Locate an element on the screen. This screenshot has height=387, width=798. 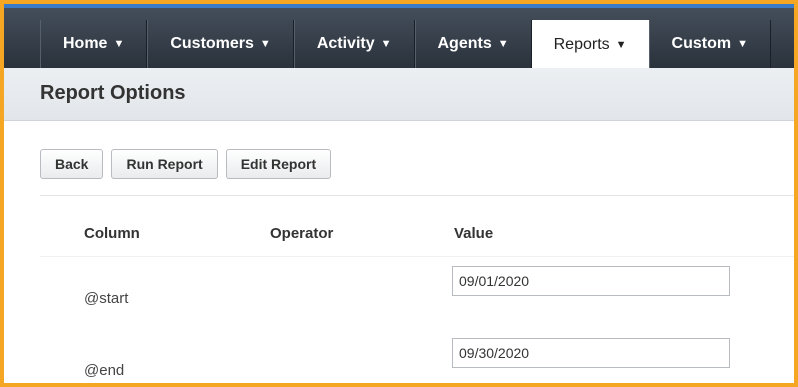
column-header-value: Value is located at coordinates (474, 233).